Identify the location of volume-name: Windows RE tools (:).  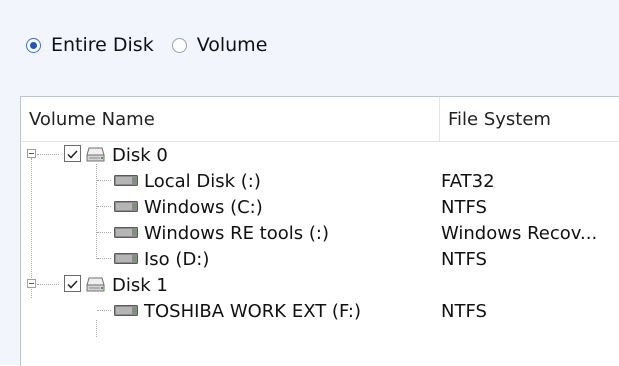
(236, 233).